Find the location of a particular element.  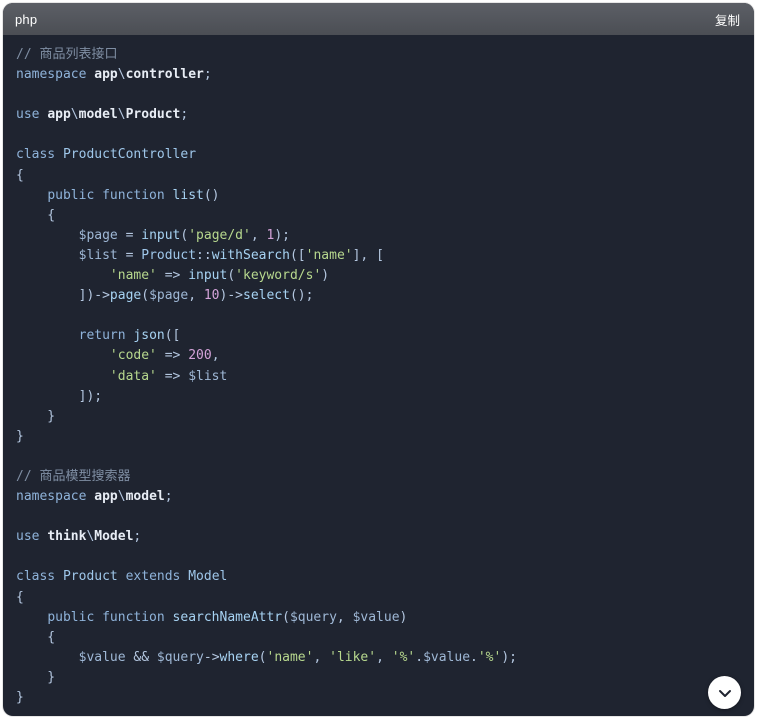

code-line: class Product extends Model is located at coordinates (385, 577).